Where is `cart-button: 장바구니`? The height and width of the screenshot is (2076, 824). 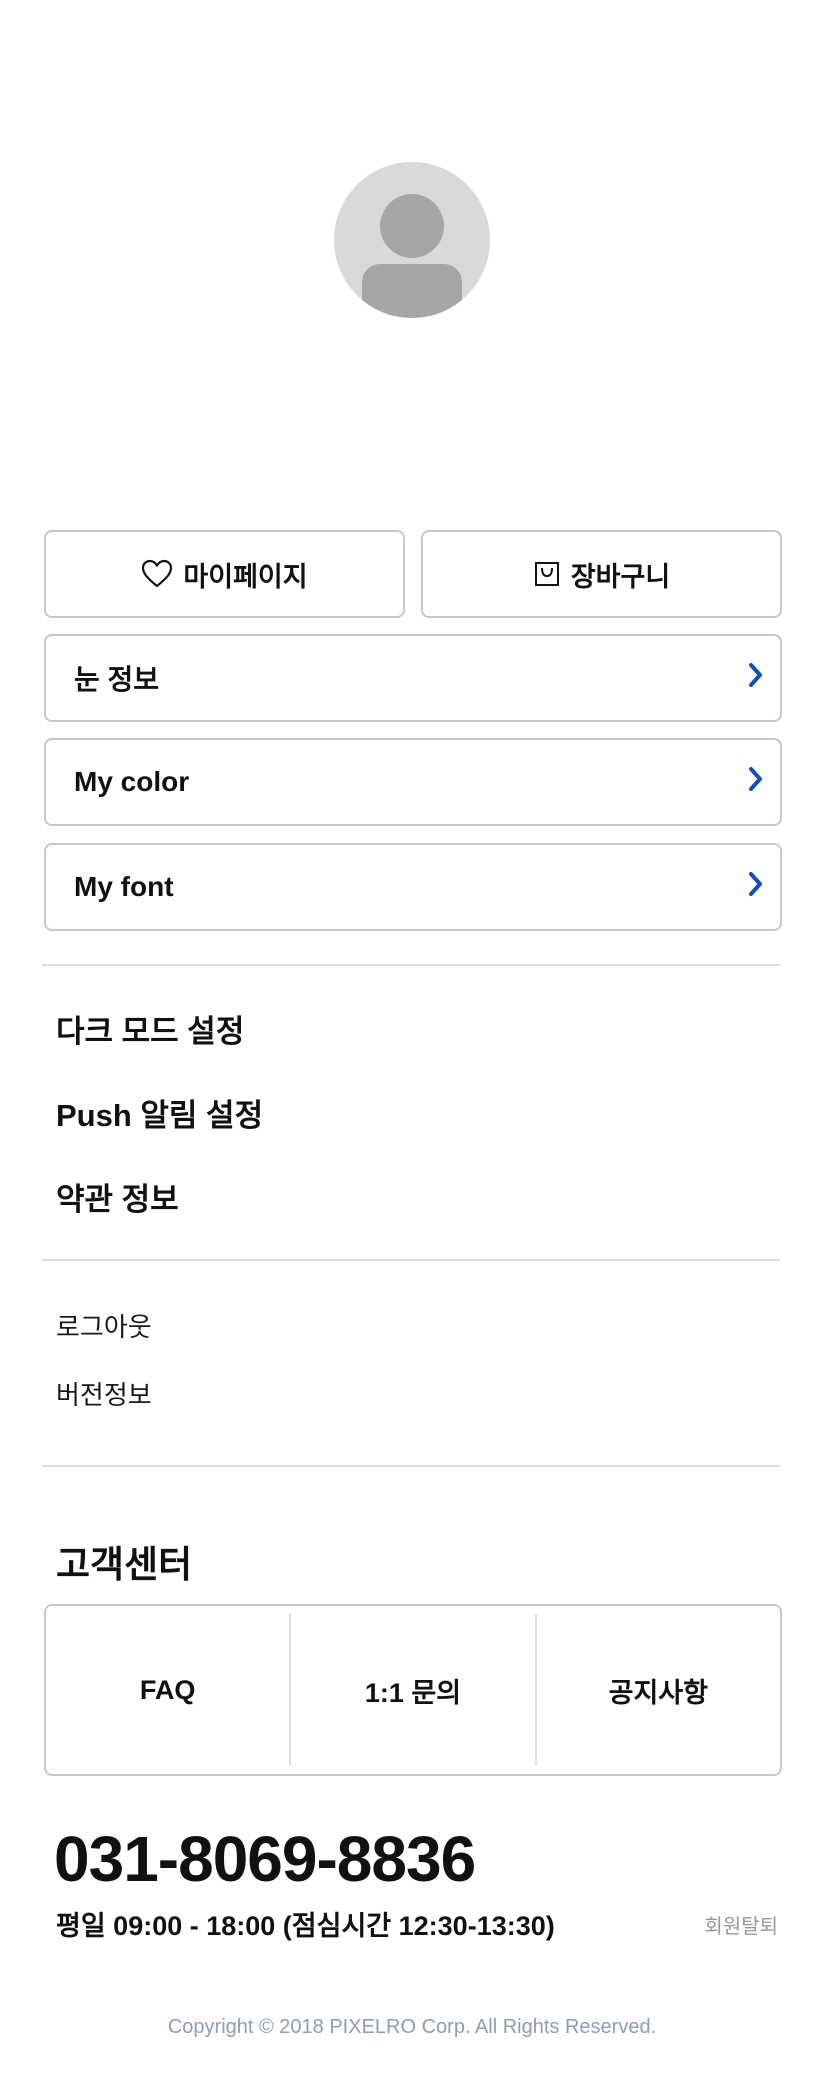
cart-button: 장바구니 is located at coordinates (601, 574).